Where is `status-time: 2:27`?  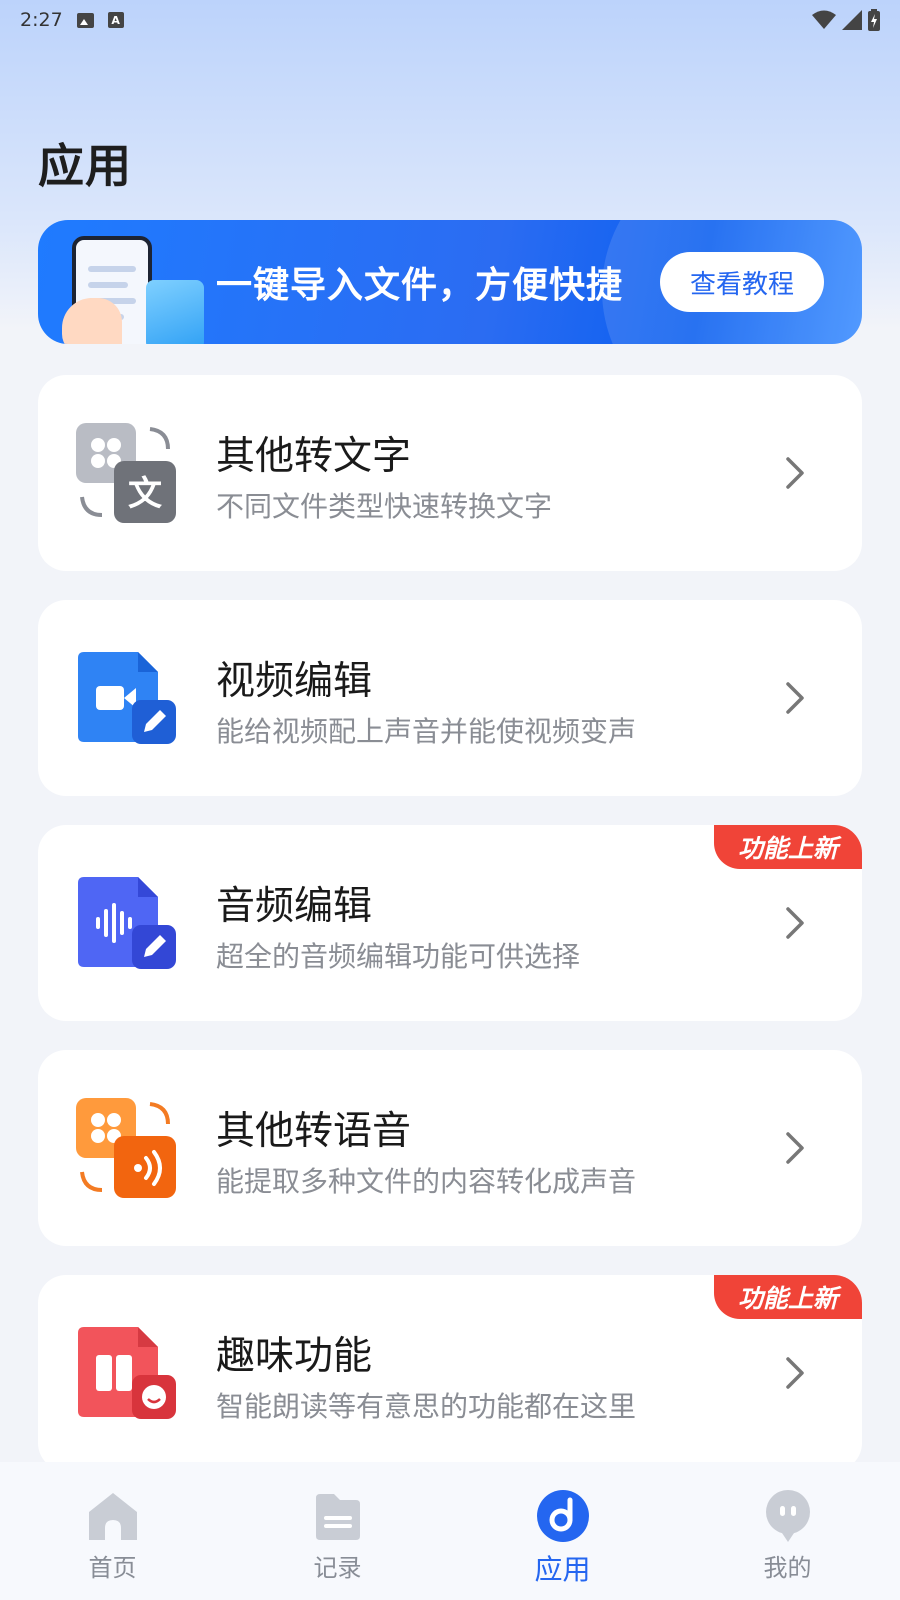
status-time: 2:27 is located at coordinates (41, 20).